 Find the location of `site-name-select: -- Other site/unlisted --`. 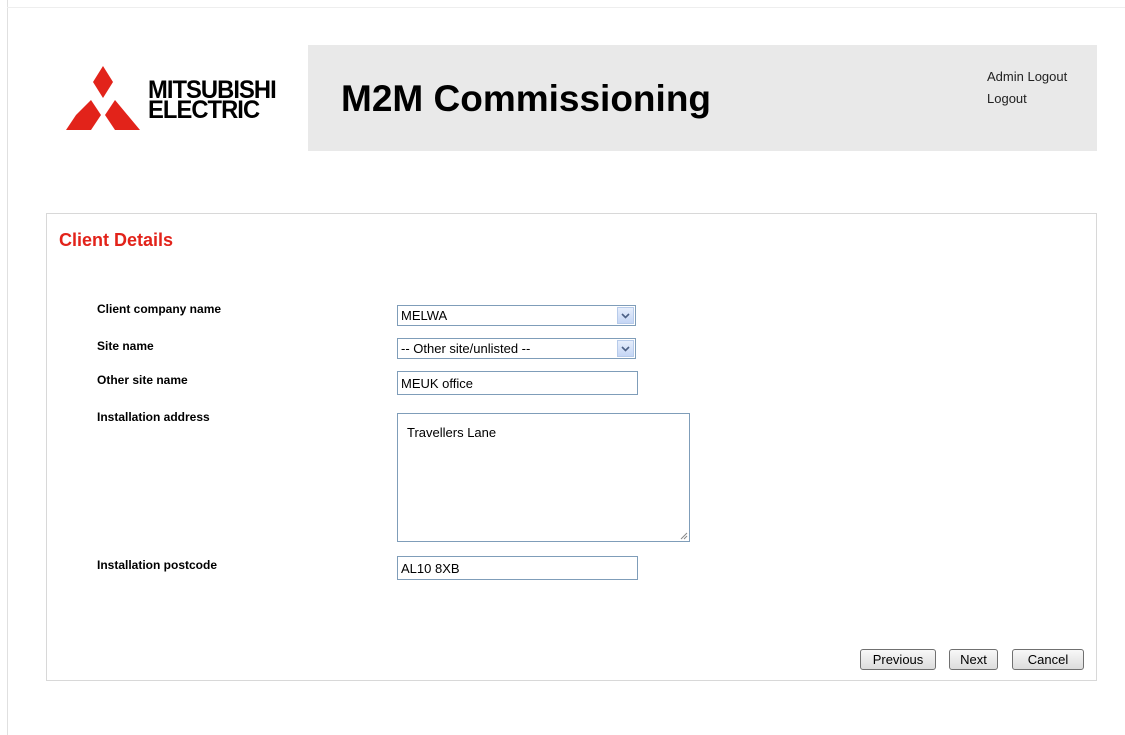

site-name-select: -- Other site/unlisted -- is located at coordinates (516, 348).